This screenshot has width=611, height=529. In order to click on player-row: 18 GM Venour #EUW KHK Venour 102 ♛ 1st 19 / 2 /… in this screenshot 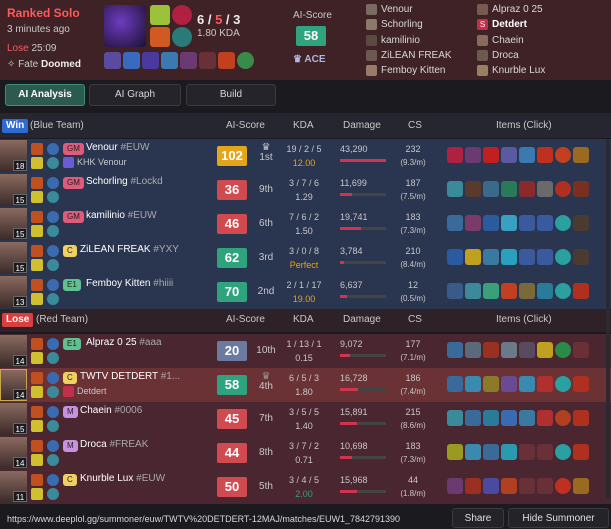, I will do `click(305, 156)`.